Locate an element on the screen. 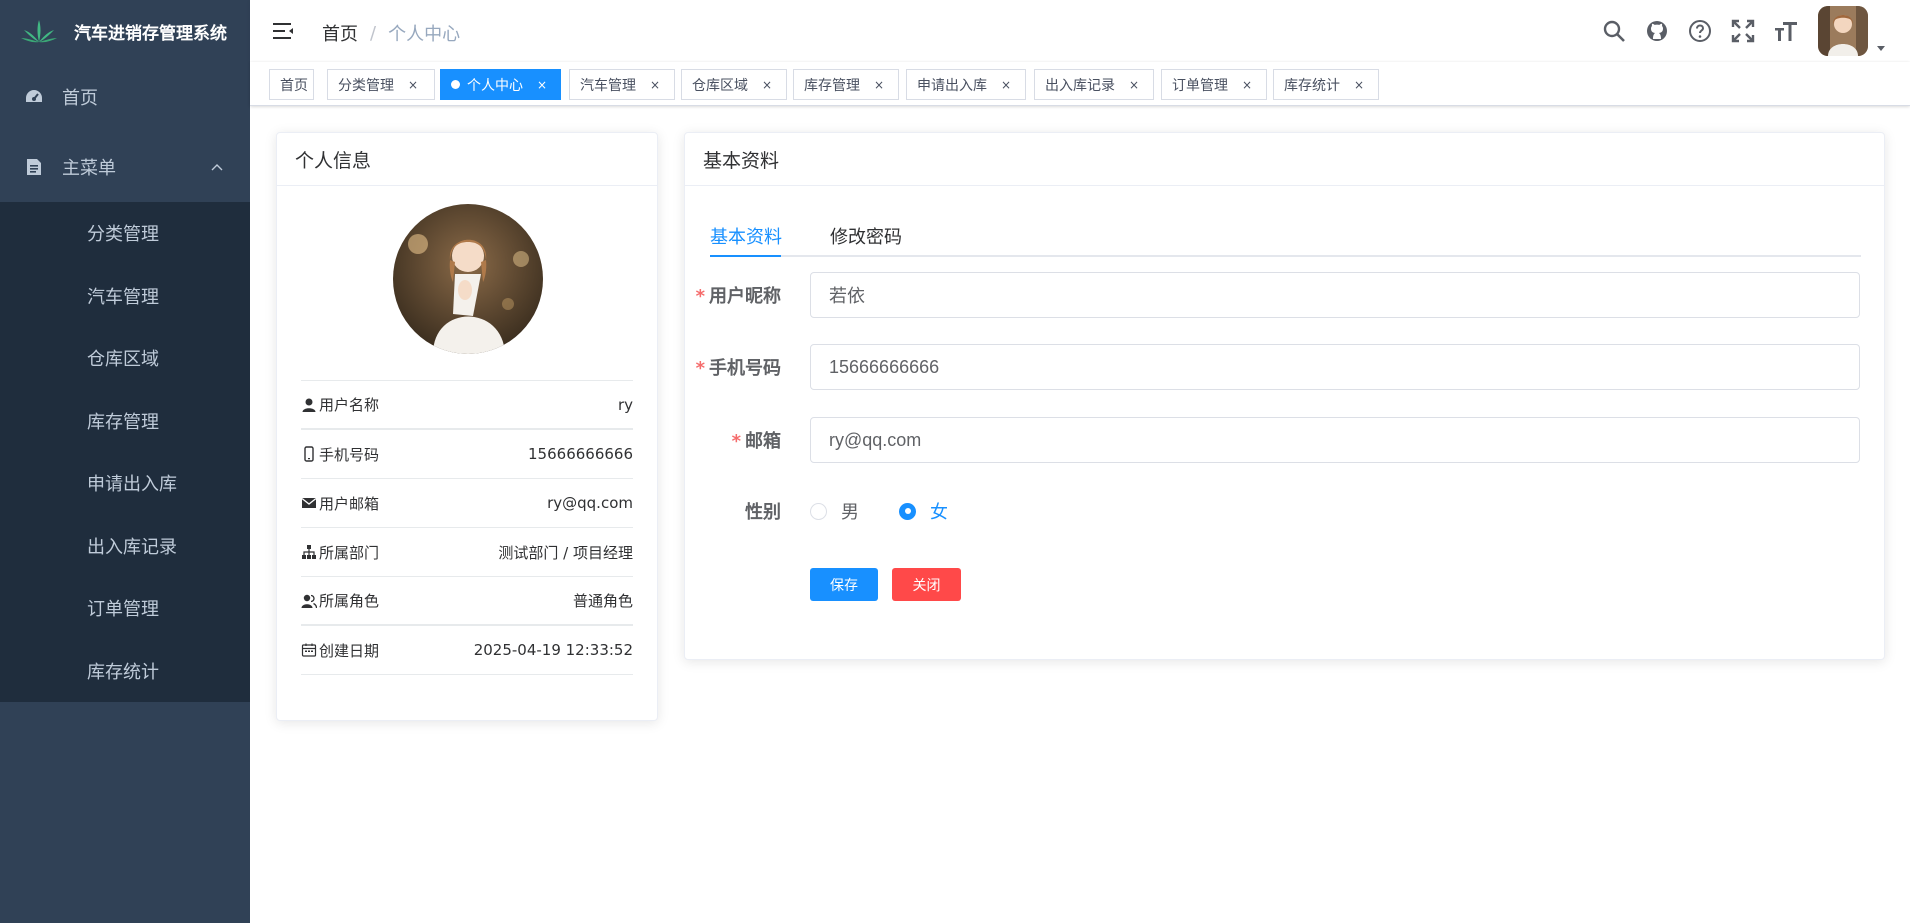 This screenshot has height=923, width=1910. form-row-nickname: * 用户昵称 若依 is located at coordinates (1285, 295).